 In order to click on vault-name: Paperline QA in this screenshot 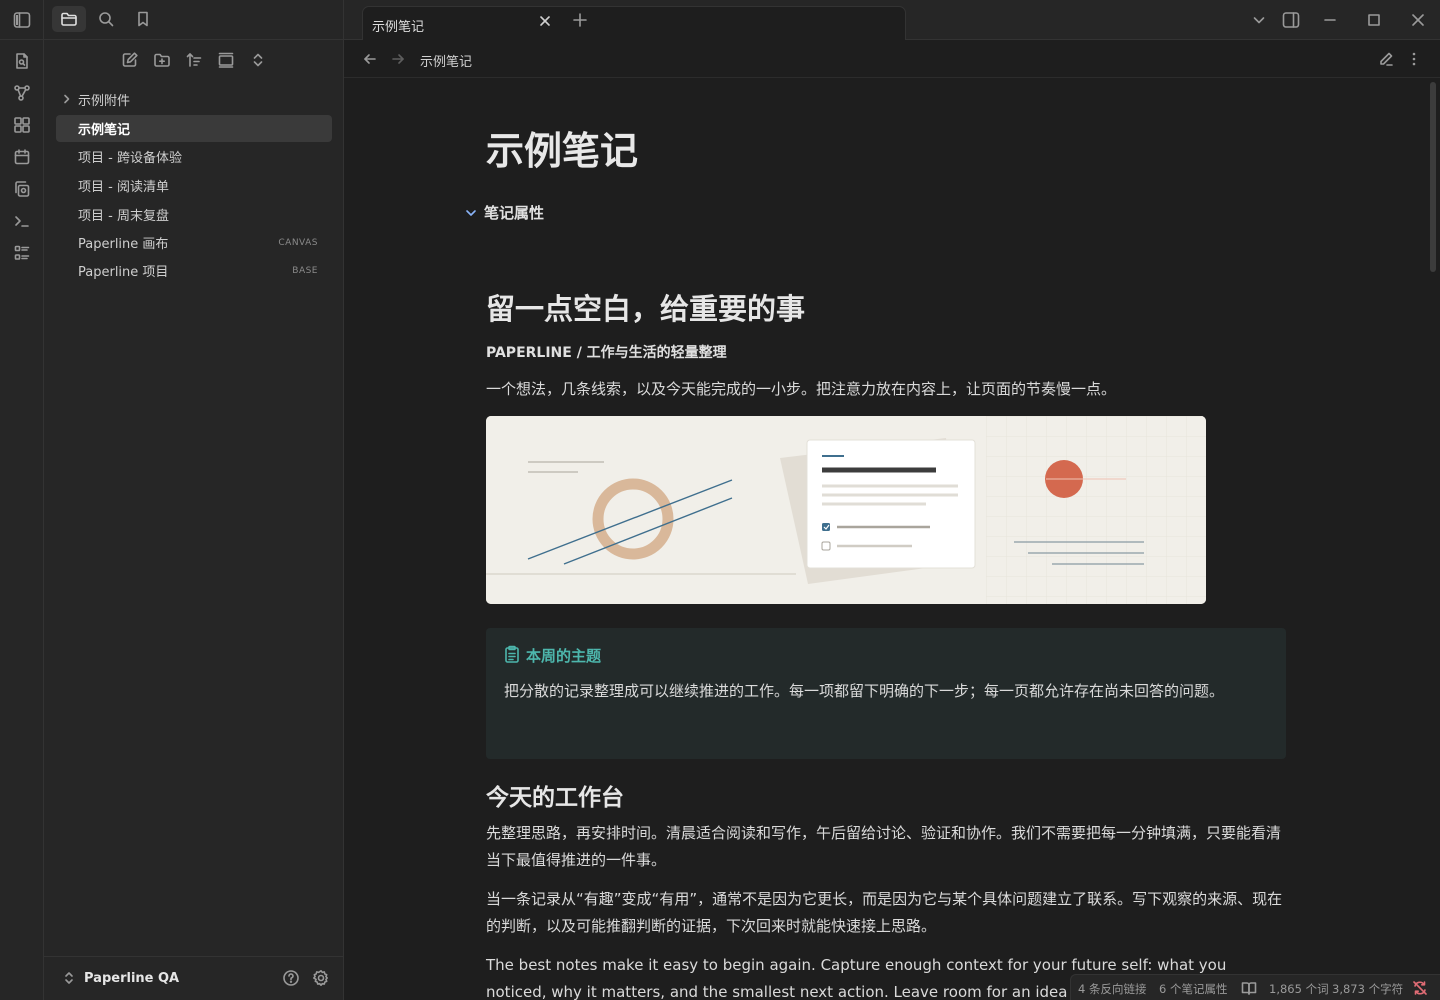, I will do `click(131, 978)`.